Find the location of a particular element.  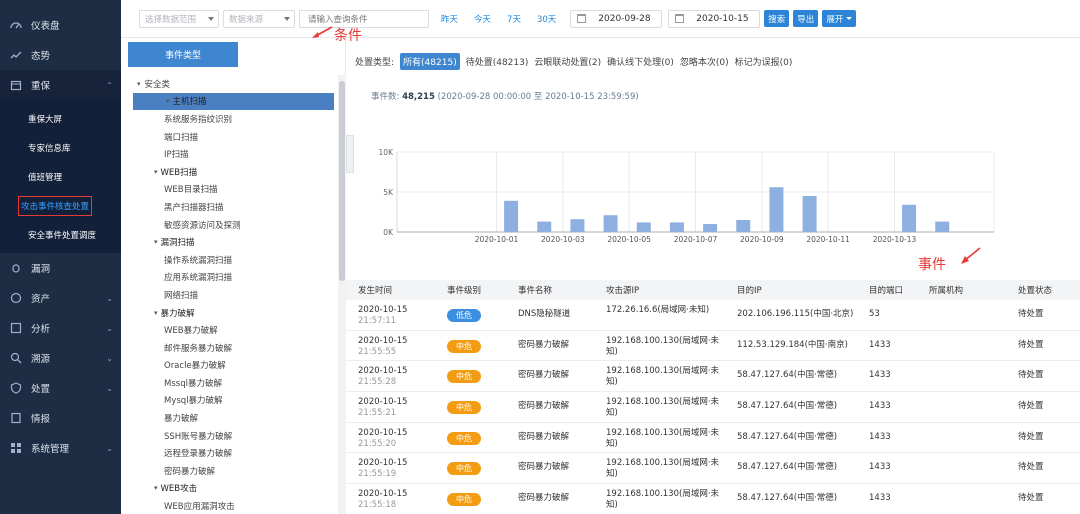

tree-node: 远程登录暴力破解 is located at coordinates (229, 453).